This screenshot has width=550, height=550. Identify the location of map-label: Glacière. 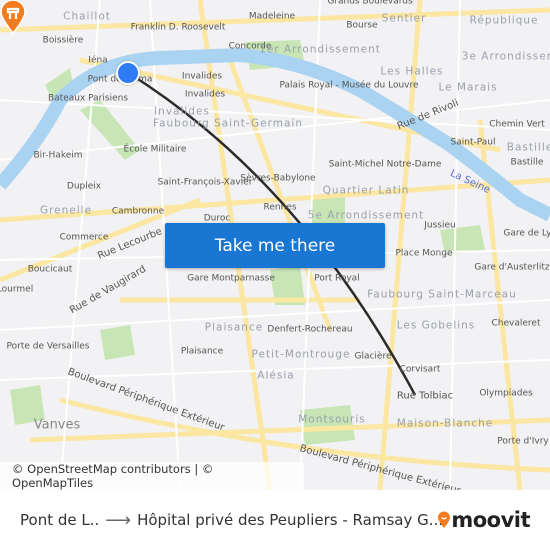
(373, 356).